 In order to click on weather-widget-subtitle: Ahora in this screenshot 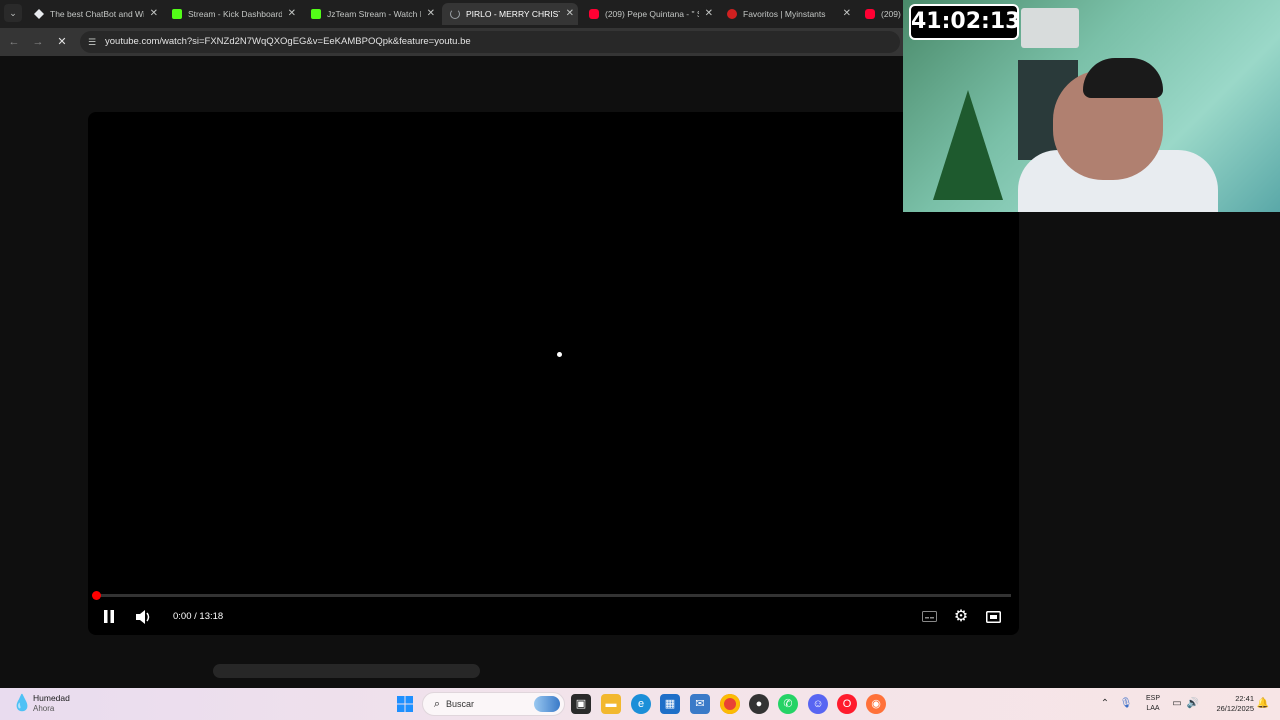, I will do `click(44, 708)`.